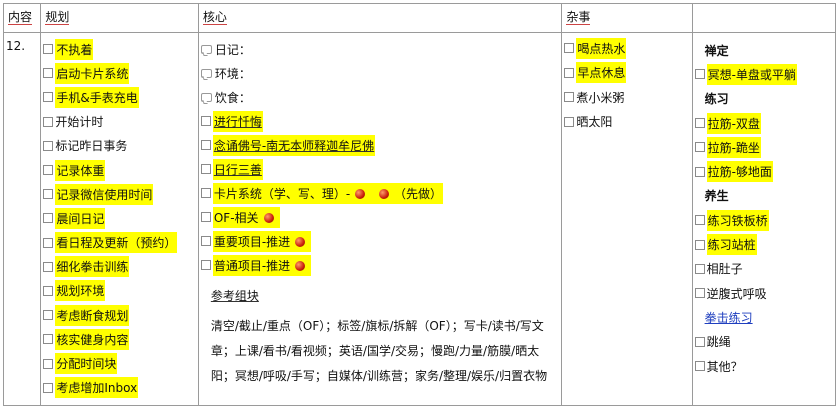 This screenshot has width=838, height=406. Describe the element at coordinates (716, 196) in the screenshot. I see `section-heading: 养生` at that location.